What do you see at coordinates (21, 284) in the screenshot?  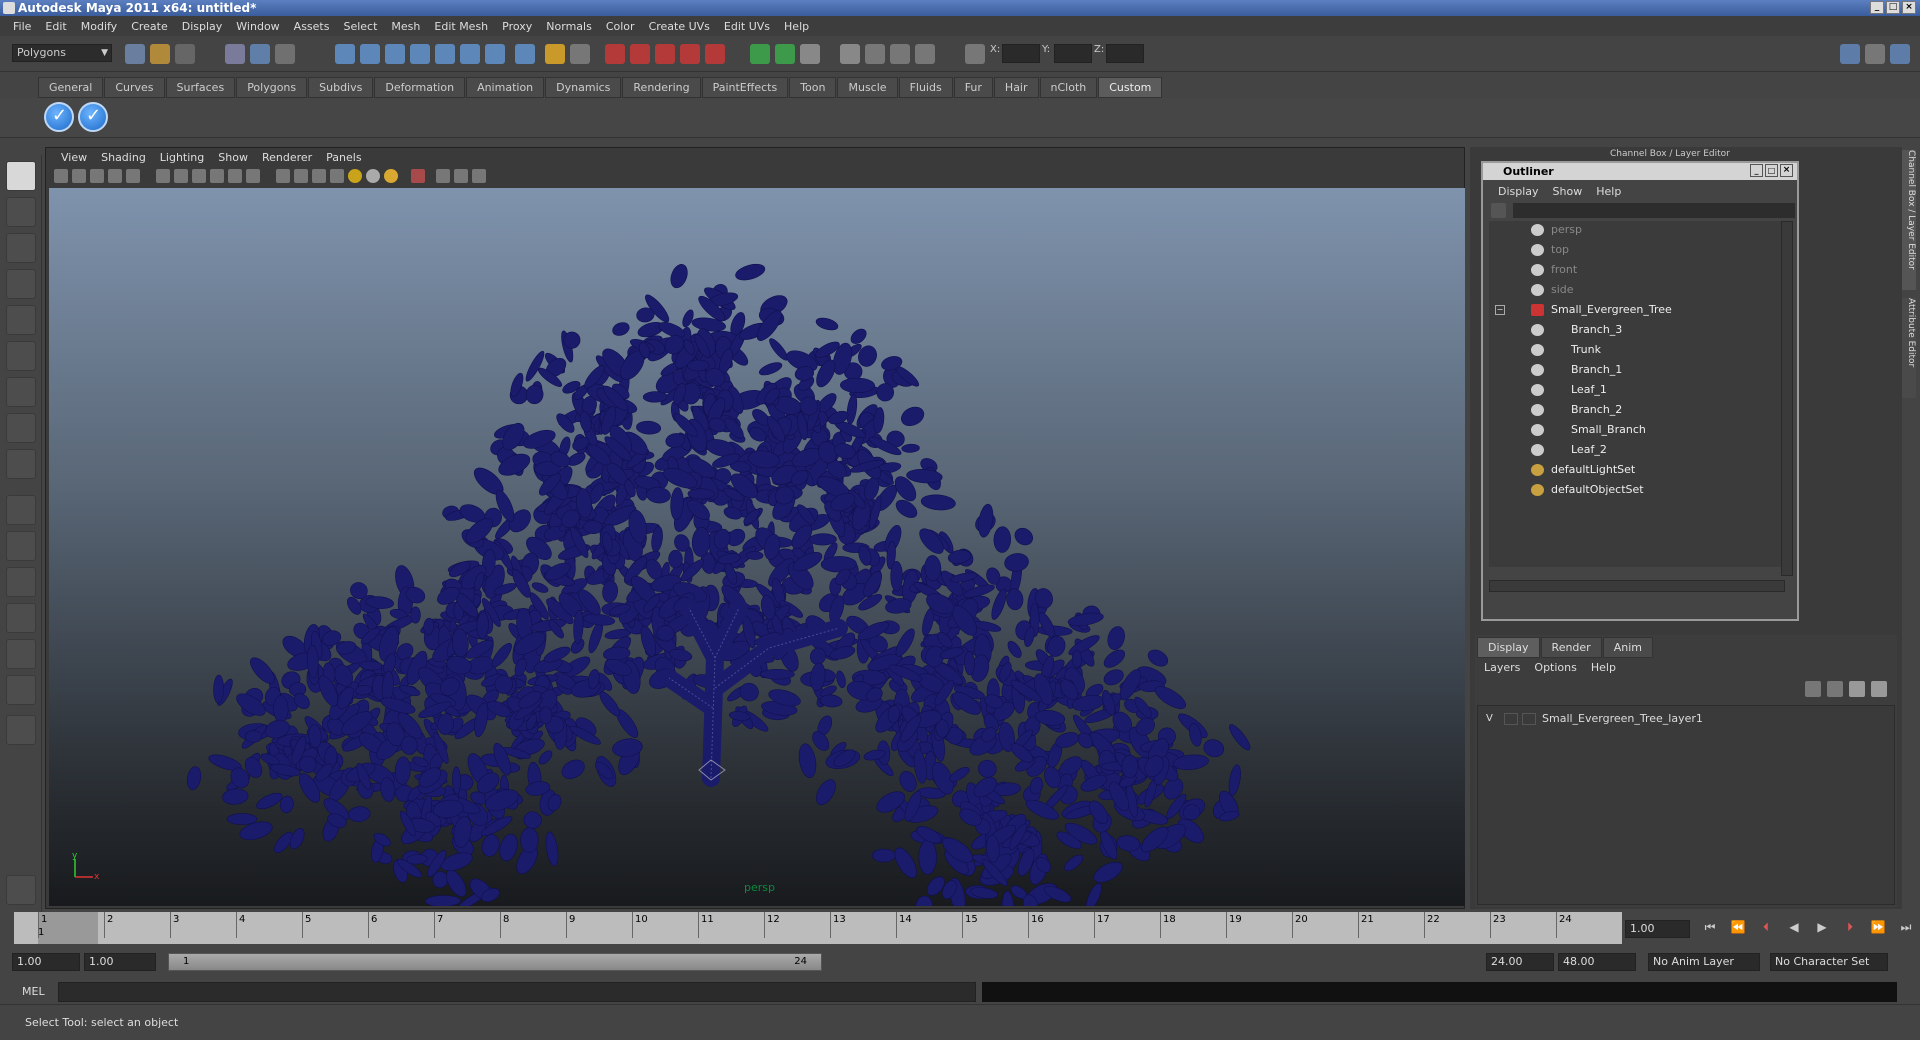 I see `move-tool-icon` at bounding box center [21, 284].